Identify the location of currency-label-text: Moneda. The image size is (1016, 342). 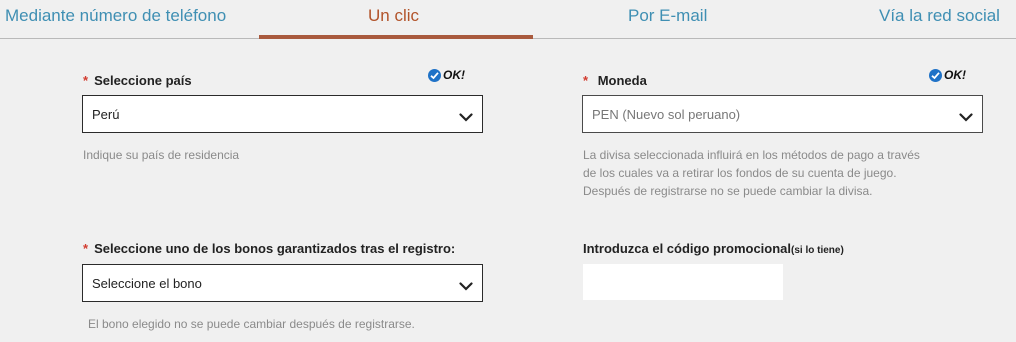
(622, 80).